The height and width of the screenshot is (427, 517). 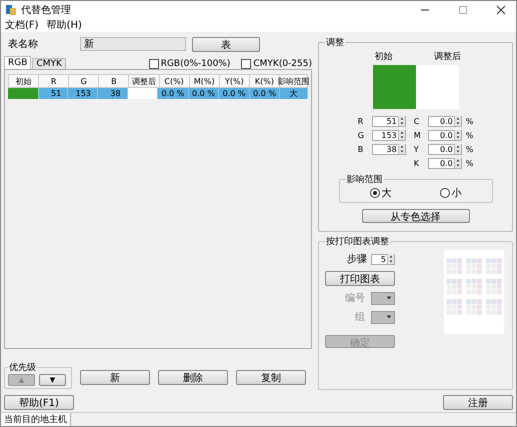 What do you see at coordinates (115, 377) in the screenshot?
I see `action-button: 新` at bounding box center [115, 377].